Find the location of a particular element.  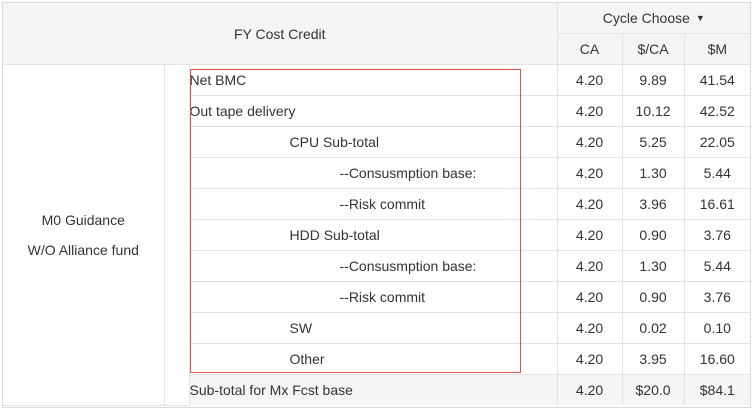

table-title: FY Cost Credit is located at coordinates (280, 34).